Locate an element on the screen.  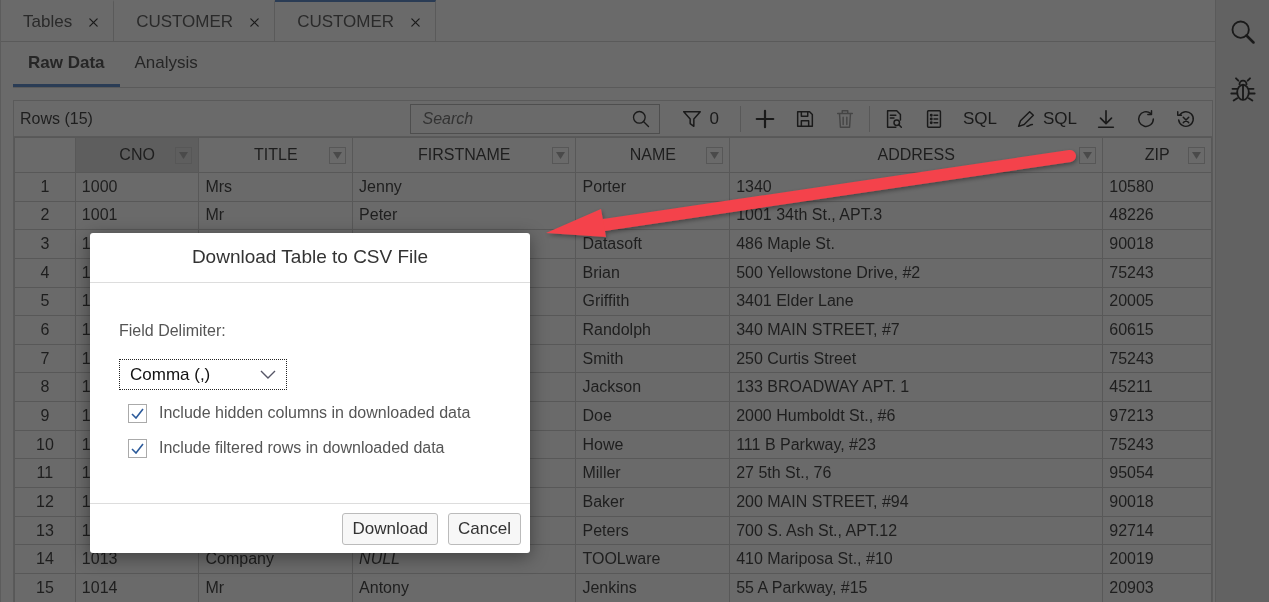
plus-icon is located at coordinates (764, 118).